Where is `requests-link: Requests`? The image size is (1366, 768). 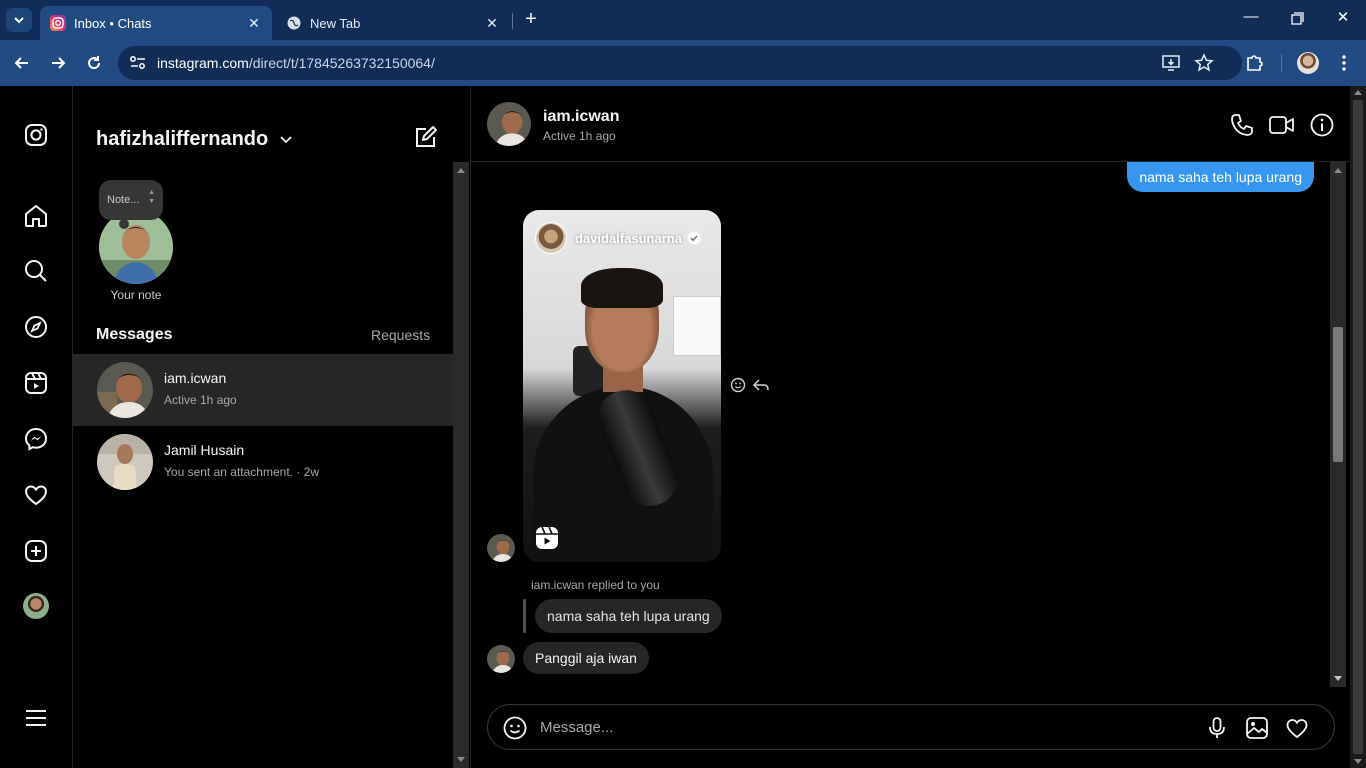 requests-link: Requests is located at coordinates (400, 335).